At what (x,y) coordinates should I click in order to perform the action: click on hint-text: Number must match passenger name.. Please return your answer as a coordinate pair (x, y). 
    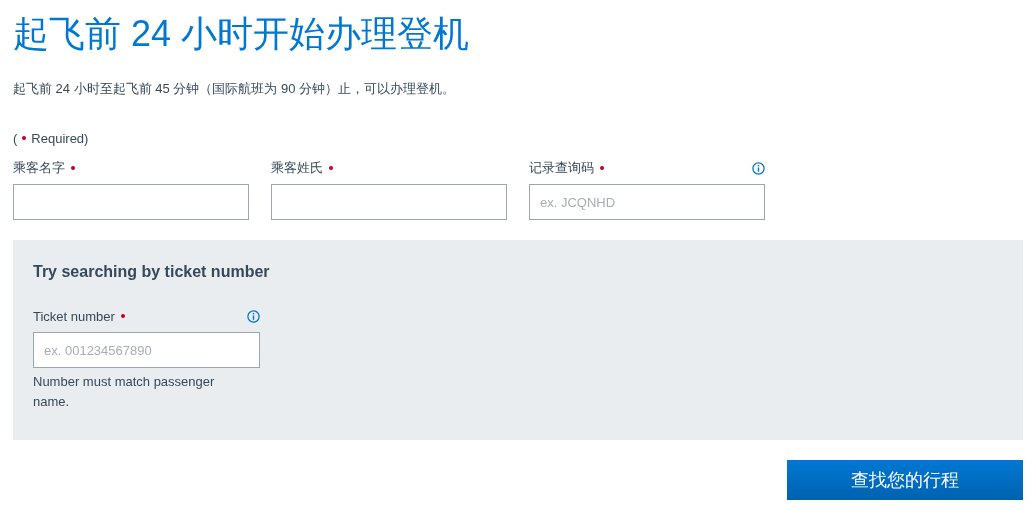
    Looking at the image, I should click on (124, 392).